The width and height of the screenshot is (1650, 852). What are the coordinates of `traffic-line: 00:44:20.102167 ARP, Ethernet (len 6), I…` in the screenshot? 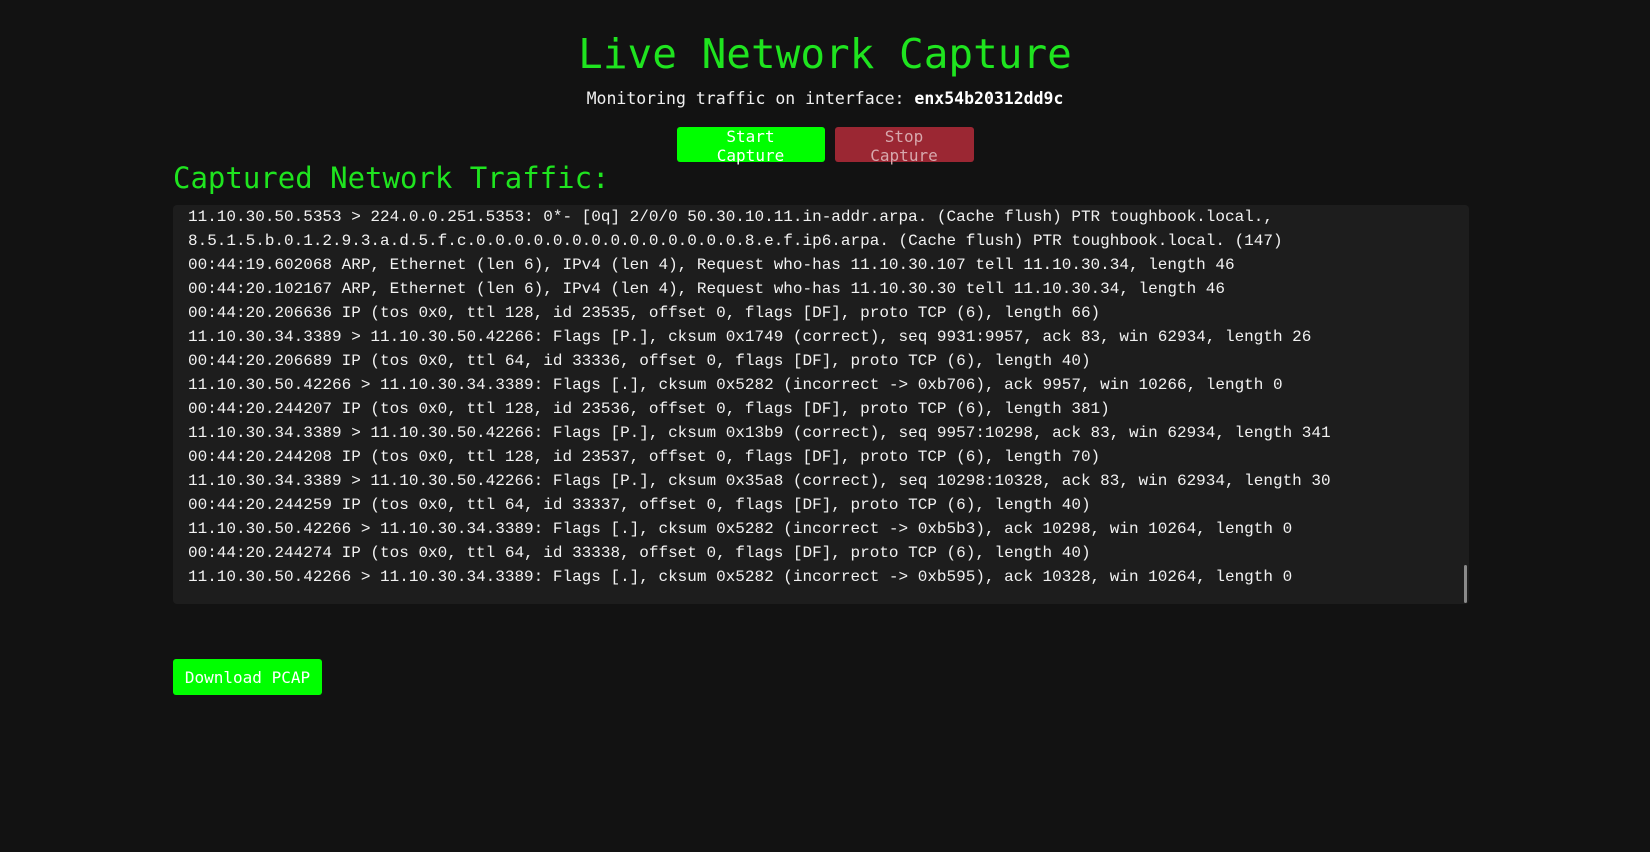 It's located at (706, 289).